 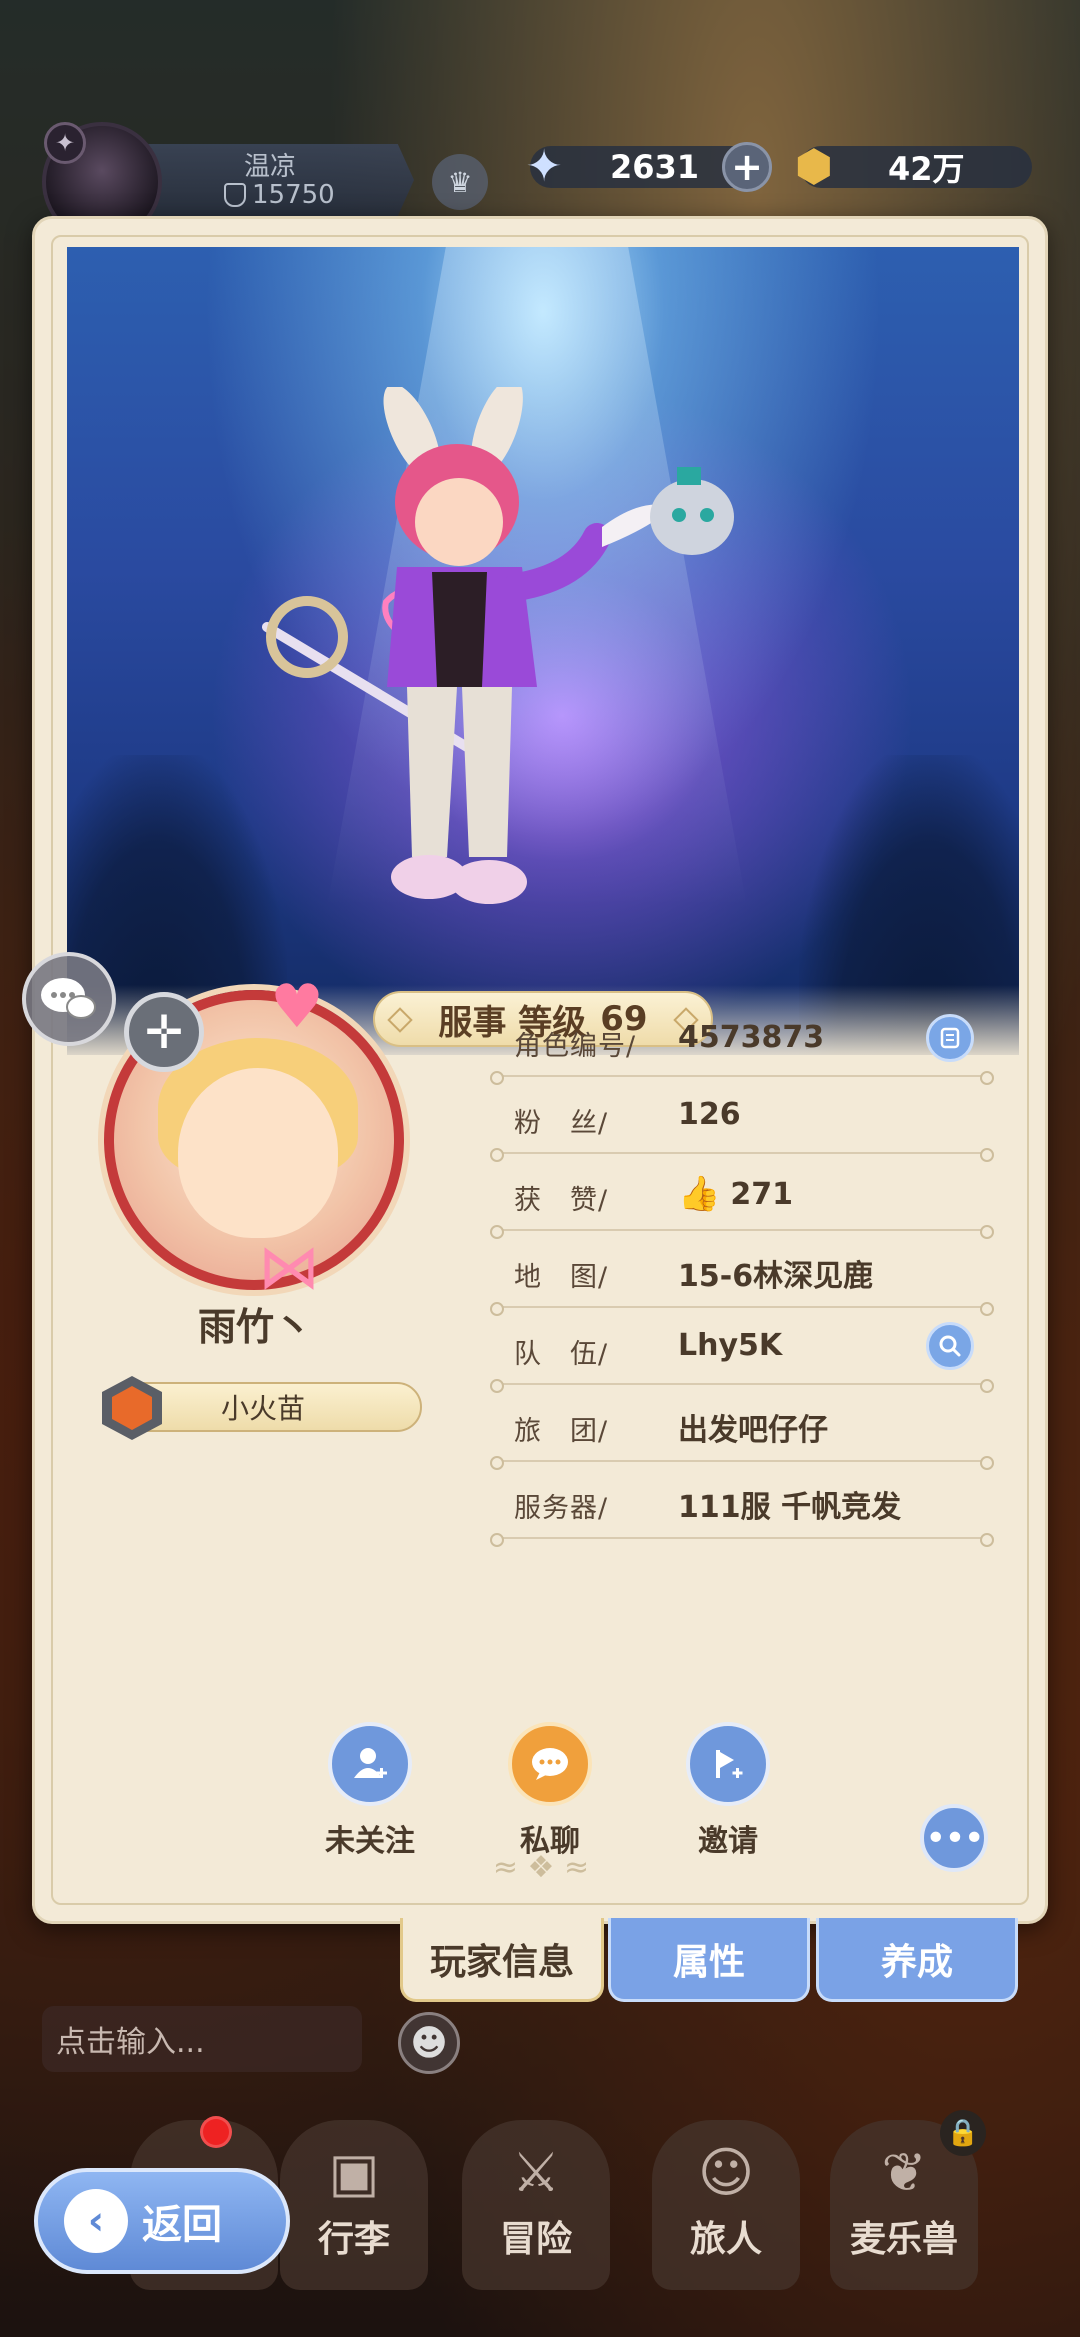 What do you see at coordinates (753, 1430) in the screenshot?
I see `info-value: 出发吧仔仔` at bounding box center [753, 1430].